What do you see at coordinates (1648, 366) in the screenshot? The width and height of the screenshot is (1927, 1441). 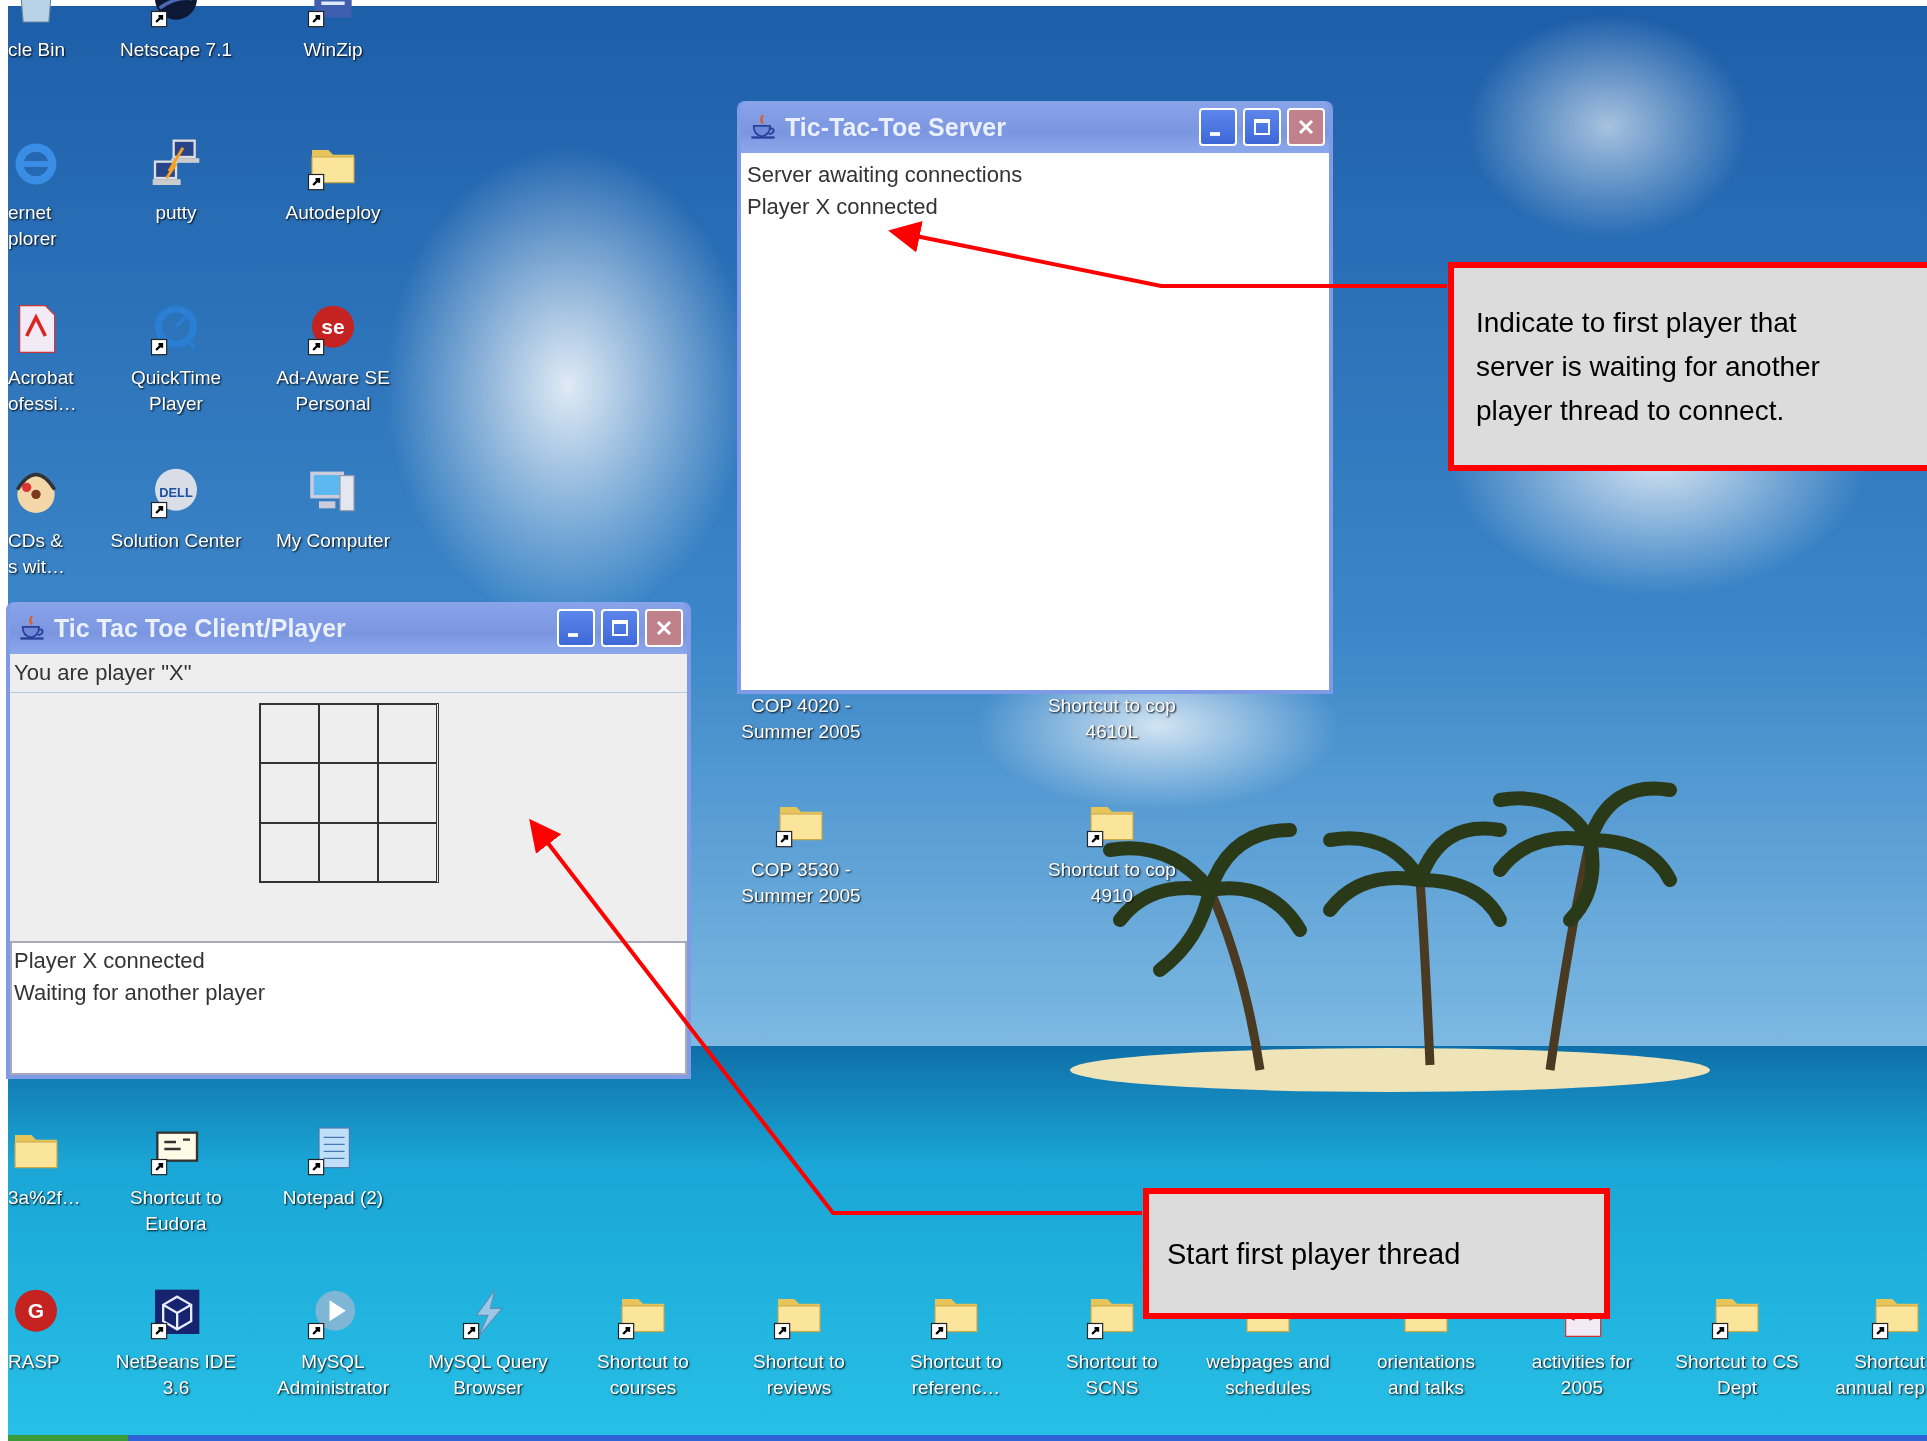 I see `callout-text: Indicate to first player that server is waiting for another player thread to connect.` at bounding box center [1648, 366].